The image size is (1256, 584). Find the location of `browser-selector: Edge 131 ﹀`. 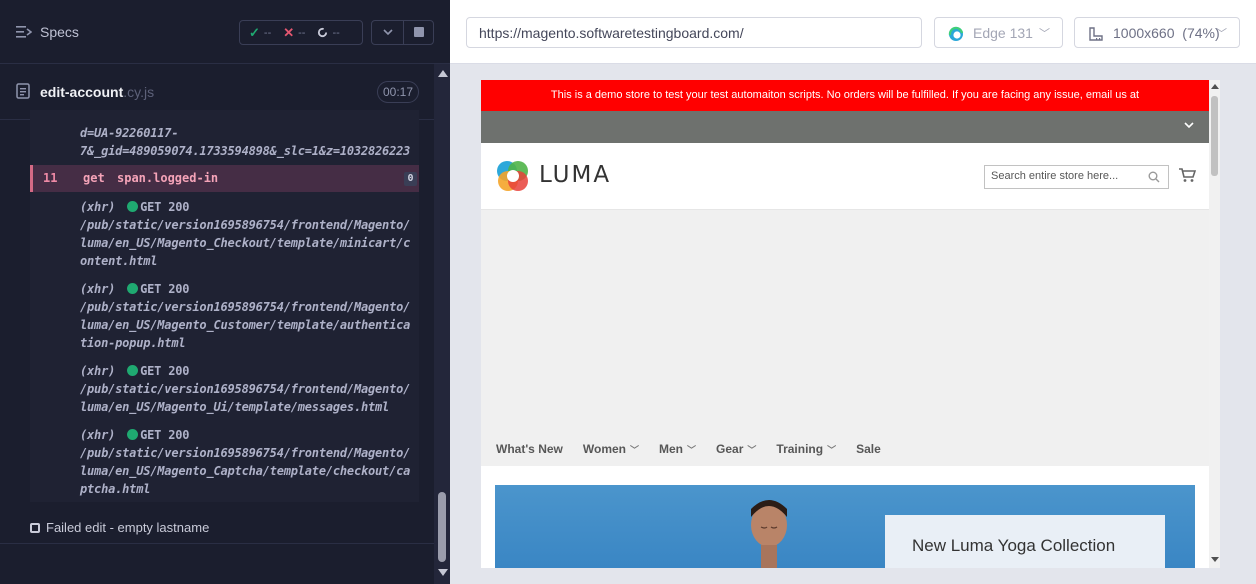

browser-selector: Edge 131 ﹀ is located at coordinates (998, 32).